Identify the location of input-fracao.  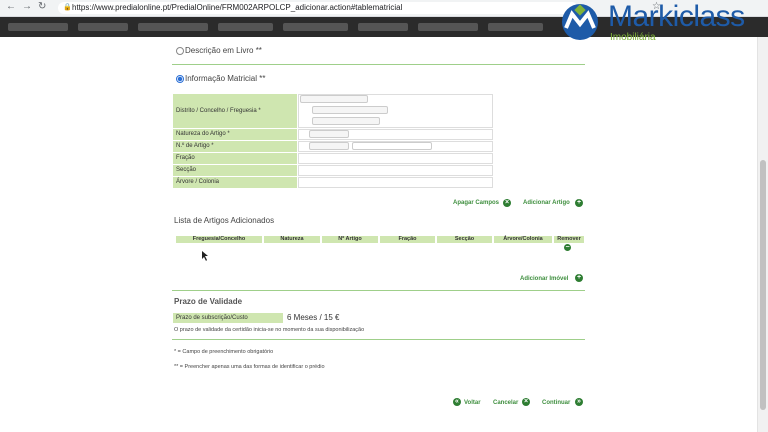
(395, 158).